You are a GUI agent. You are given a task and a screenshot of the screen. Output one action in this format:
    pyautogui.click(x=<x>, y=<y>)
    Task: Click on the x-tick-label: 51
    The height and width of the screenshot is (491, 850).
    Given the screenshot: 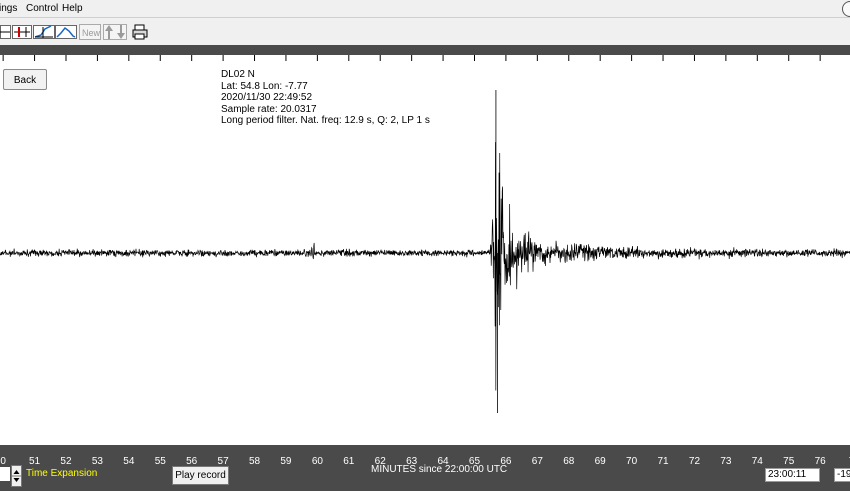 What is the action you would take?
    pyautogui.click(x=35, y=460)
    